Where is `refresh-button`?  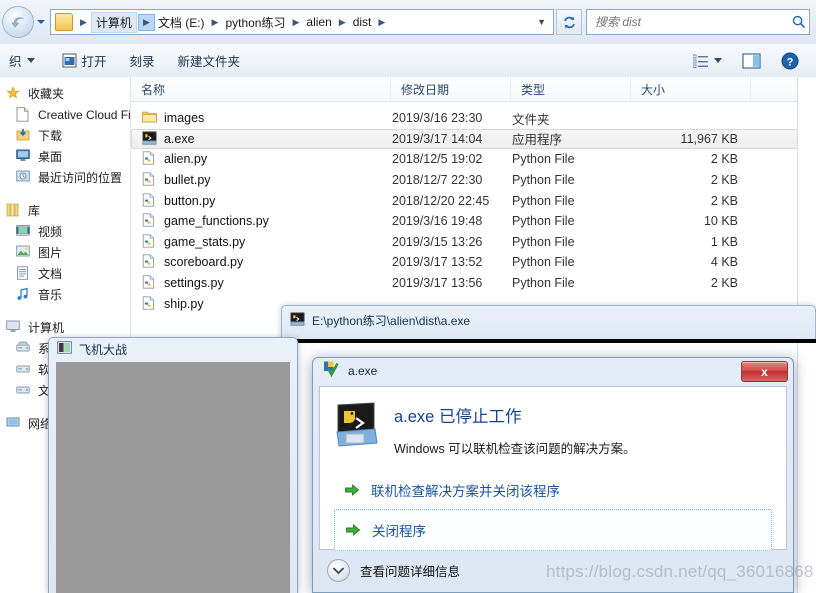 refresh-button is located at coordinates (569, 22).